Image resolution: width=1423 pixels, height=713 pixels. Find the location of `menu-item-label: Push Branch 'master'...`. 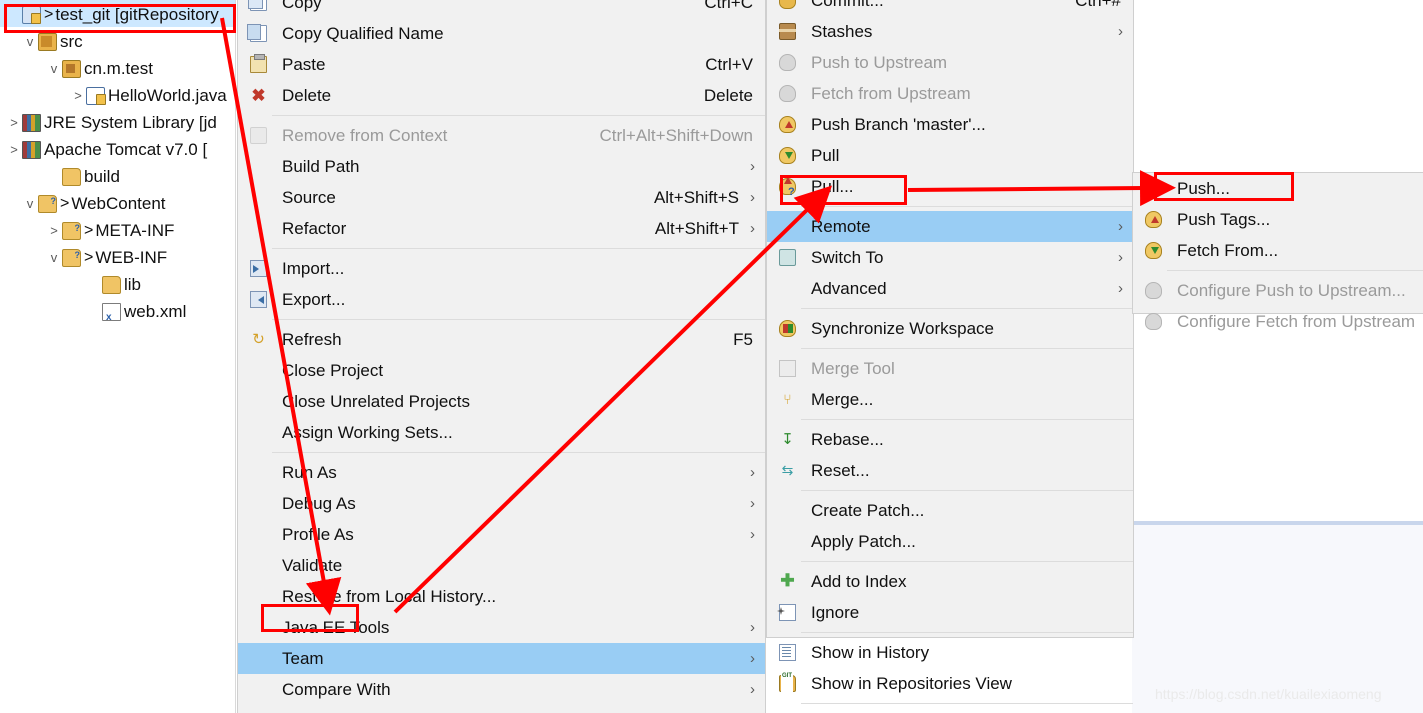

menu-item-label: Push Branch 'master'... is located at coordinates (898, 124).